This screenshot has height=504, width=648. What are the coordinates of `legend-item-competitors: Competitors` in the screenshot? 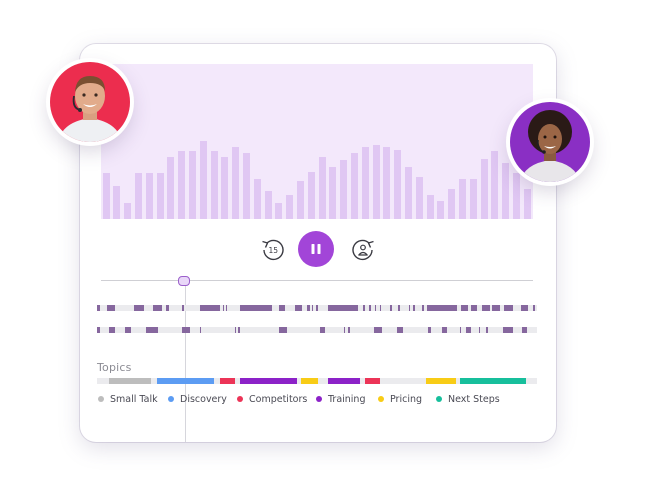 It's located at (272, 399).